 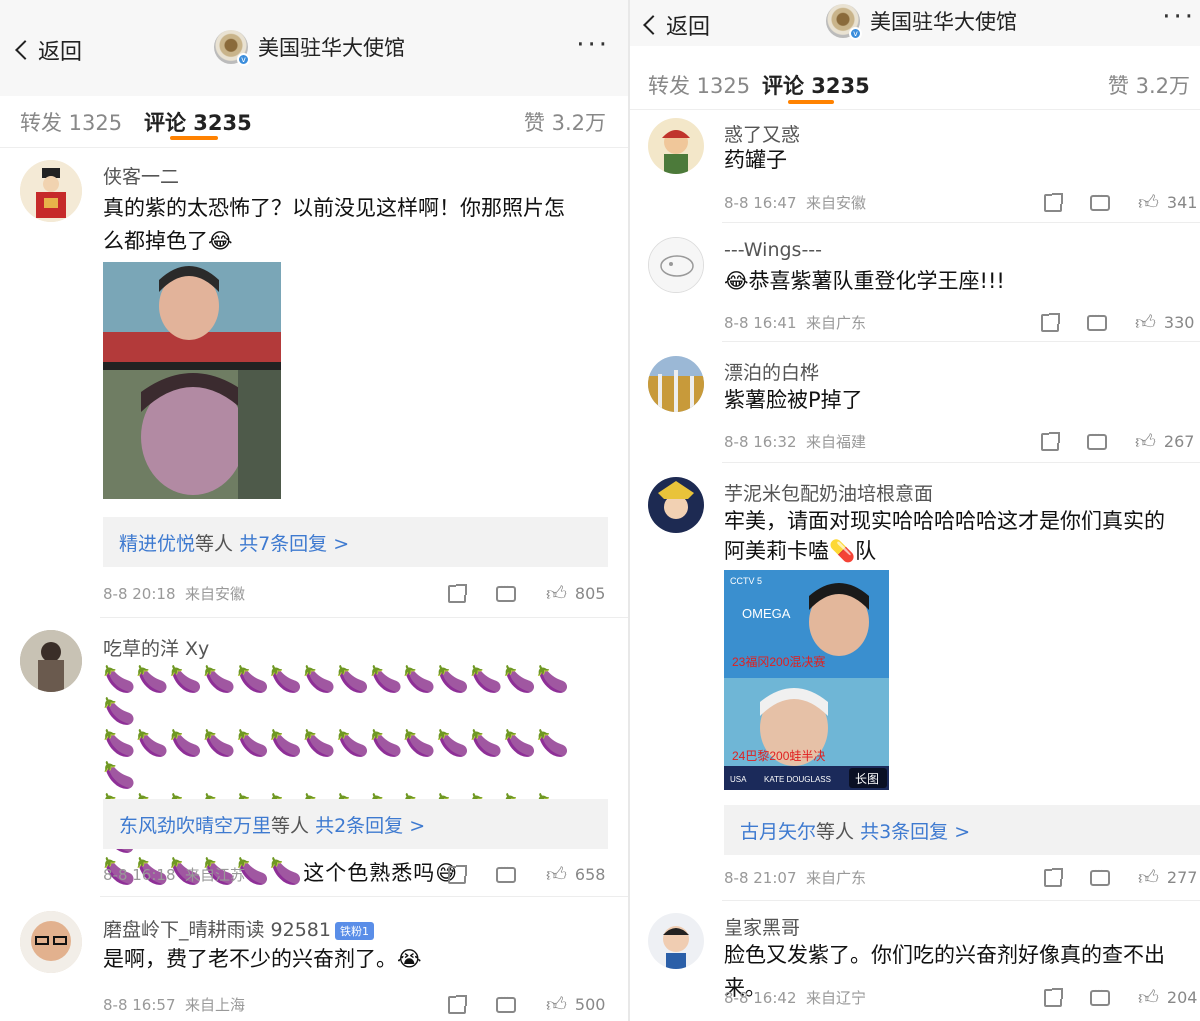 I want to click on commenter-name: 吃草的洋 Xy, so click(x=156, y=647).